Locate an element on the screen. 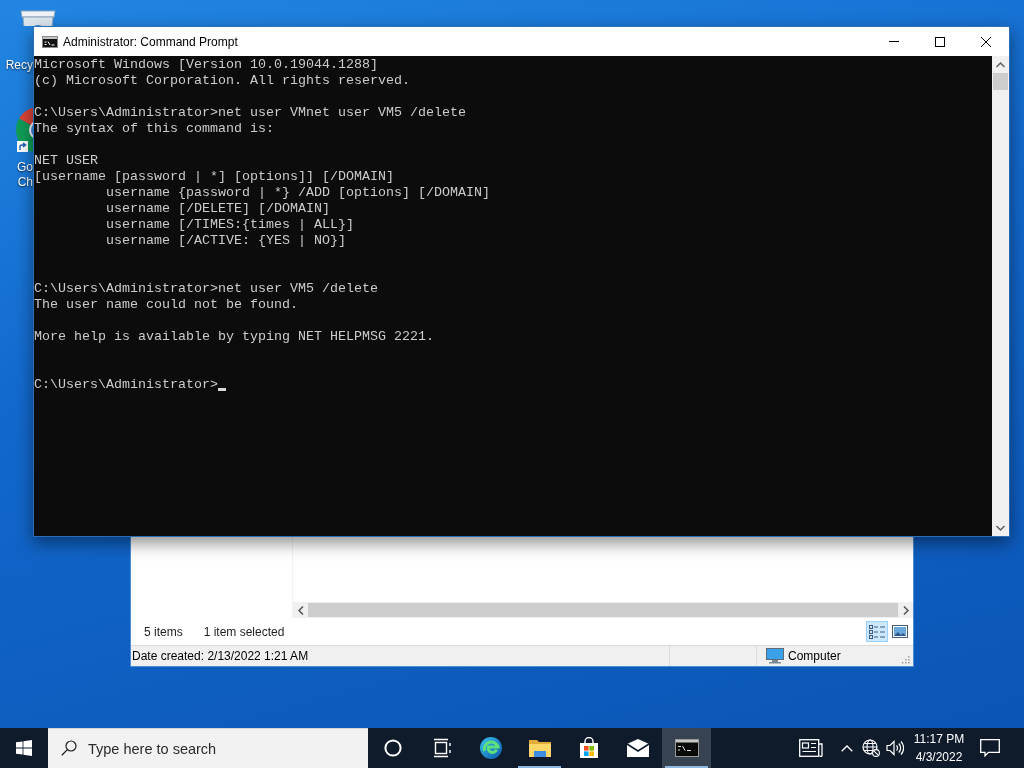 The height and width of the screenshot is (768, 1024). list-icon is located at coordinates (877, 631).